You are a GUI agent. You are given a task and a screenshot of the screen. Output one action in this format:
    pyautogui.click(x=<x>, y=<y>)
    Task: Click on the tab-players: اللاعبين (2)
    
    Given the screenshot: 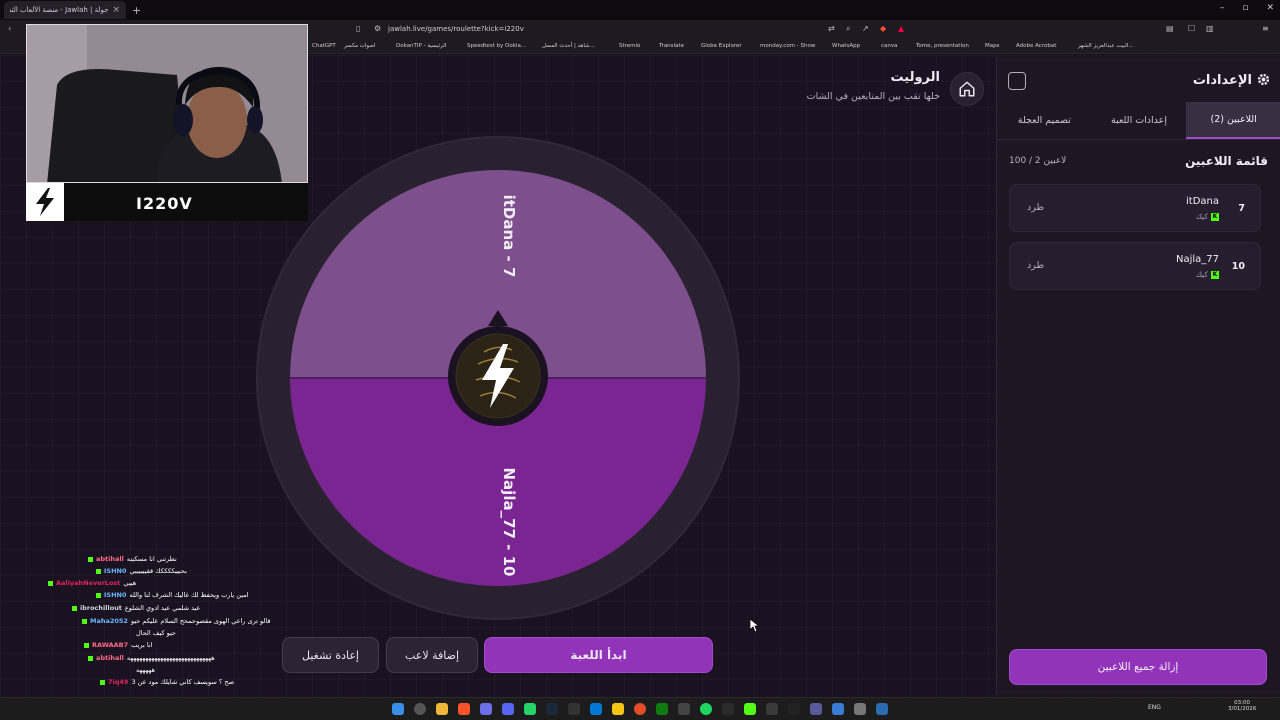 What is the action you would take?
    pyautogui.click(x=1233, y=120)
    